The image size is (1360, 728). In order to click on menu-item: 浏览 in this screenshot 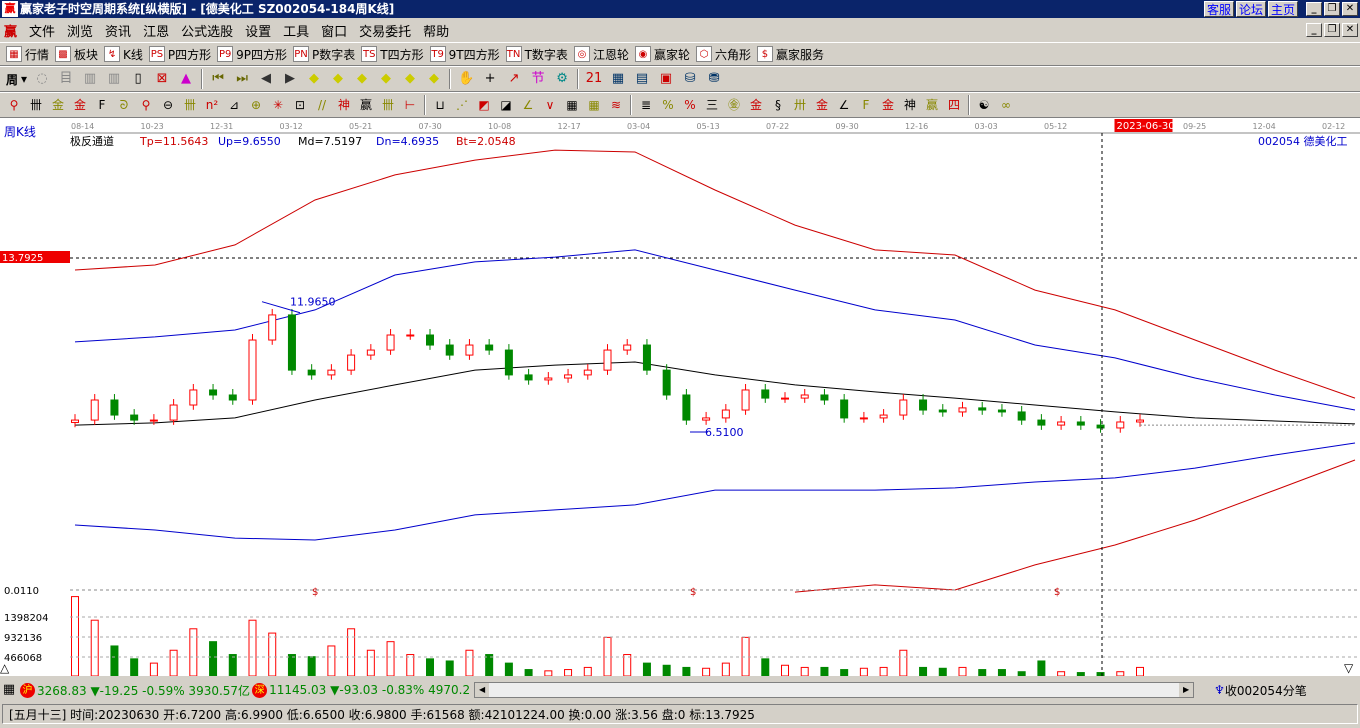, I will do `click(80, 30)`.